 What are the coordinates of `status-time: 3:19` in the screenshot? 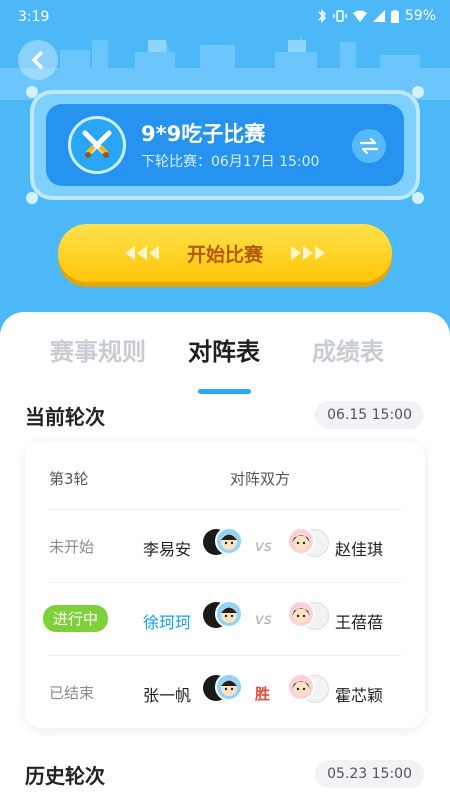 It's located at (34, 17).